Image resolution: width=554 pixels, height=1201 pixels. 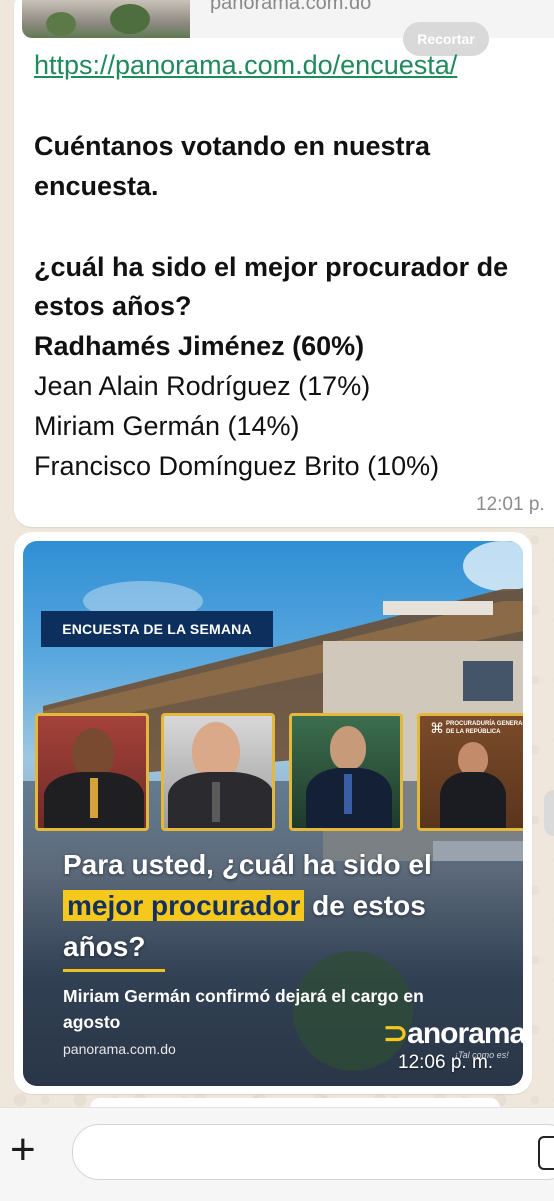 I want to click on link-preview-domain: panorama.com.do, so click(x=291, y=7).